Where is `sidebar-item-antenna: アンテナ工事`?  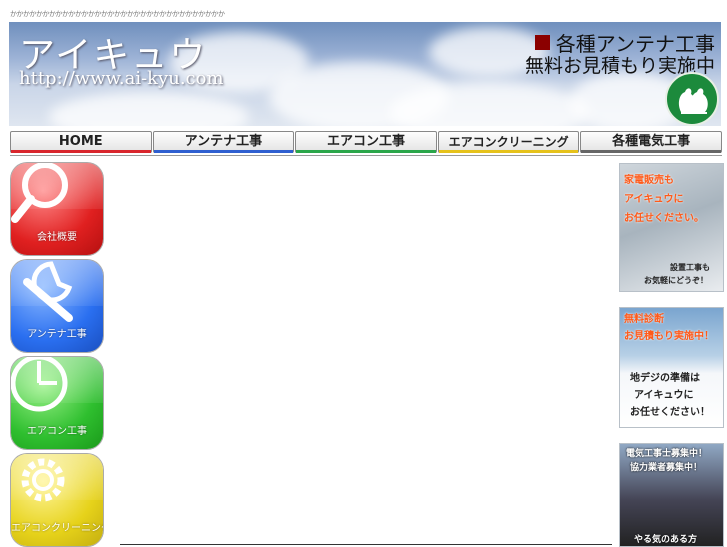 sidebar-item-antenna: アンテナ工事 is located at coordinates (57, 306).